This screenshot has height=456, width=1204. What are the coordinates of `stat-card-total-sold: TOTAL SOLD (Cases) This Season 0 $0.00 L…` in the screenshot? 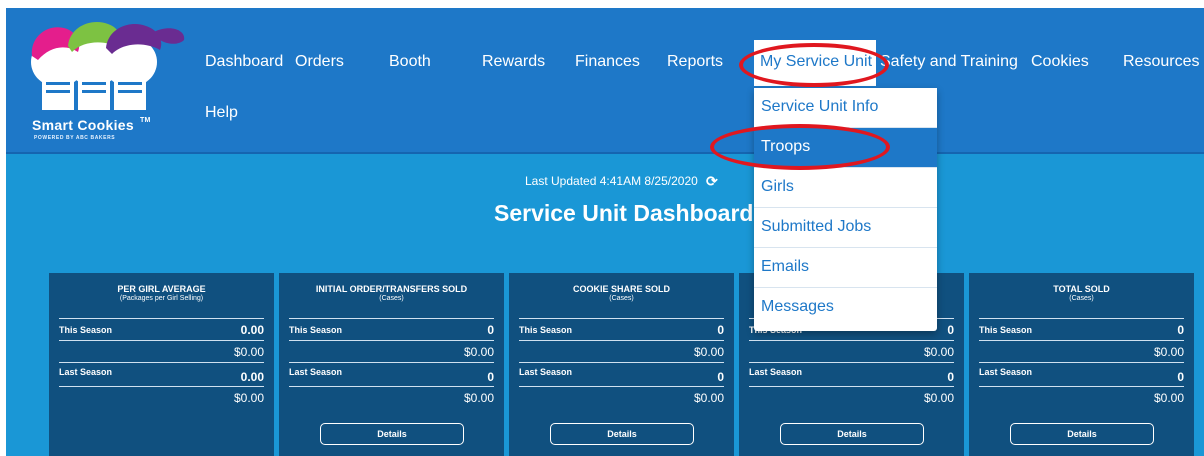 It's located at (1081, 364).